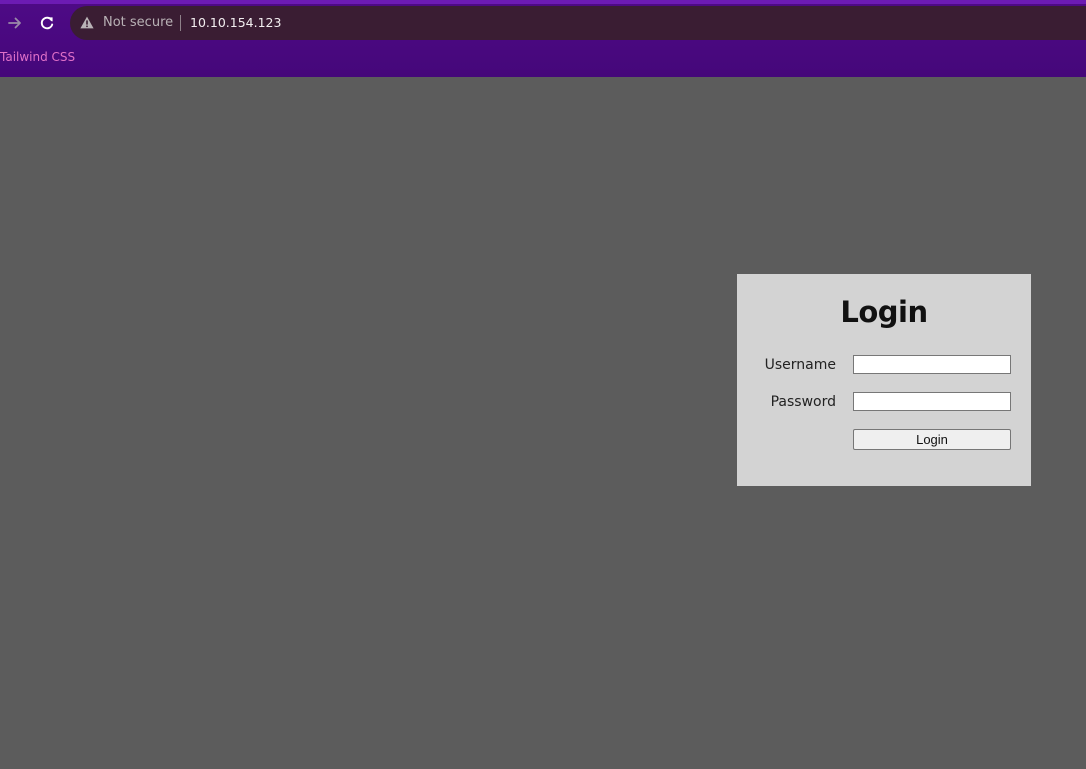 This screenshot has width=1086, height=769. What do you see at coordinates (543, 2) in the screenshot?
I see `chrome-top-accent` at bounding box center [543, 2].